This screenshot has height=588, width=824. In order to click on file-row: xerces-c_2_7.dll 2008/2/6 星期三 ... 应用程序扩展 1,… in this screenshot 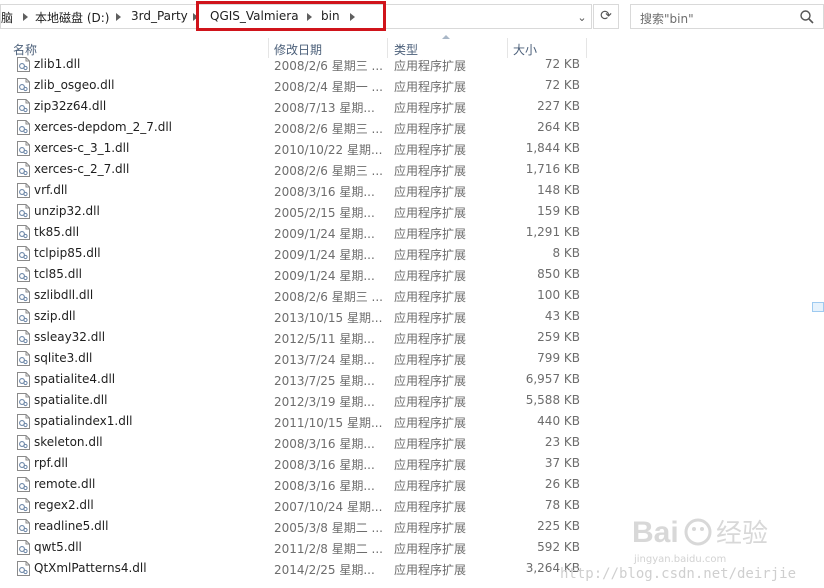, I will do `click(300, 169)`.